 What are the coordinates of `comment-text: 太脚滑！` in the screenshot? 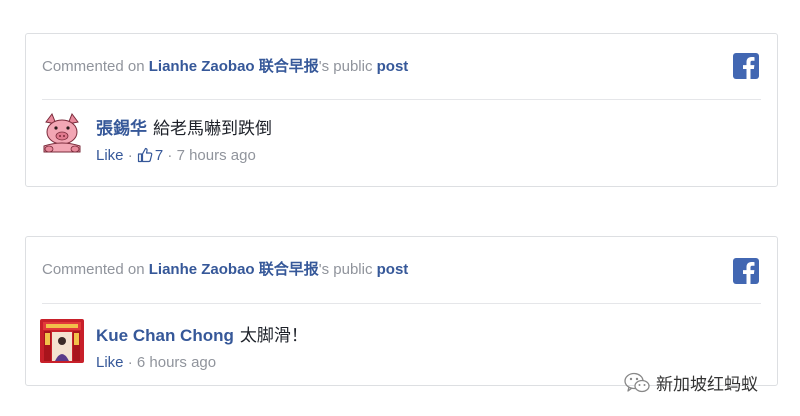 It's located at (273, 335).